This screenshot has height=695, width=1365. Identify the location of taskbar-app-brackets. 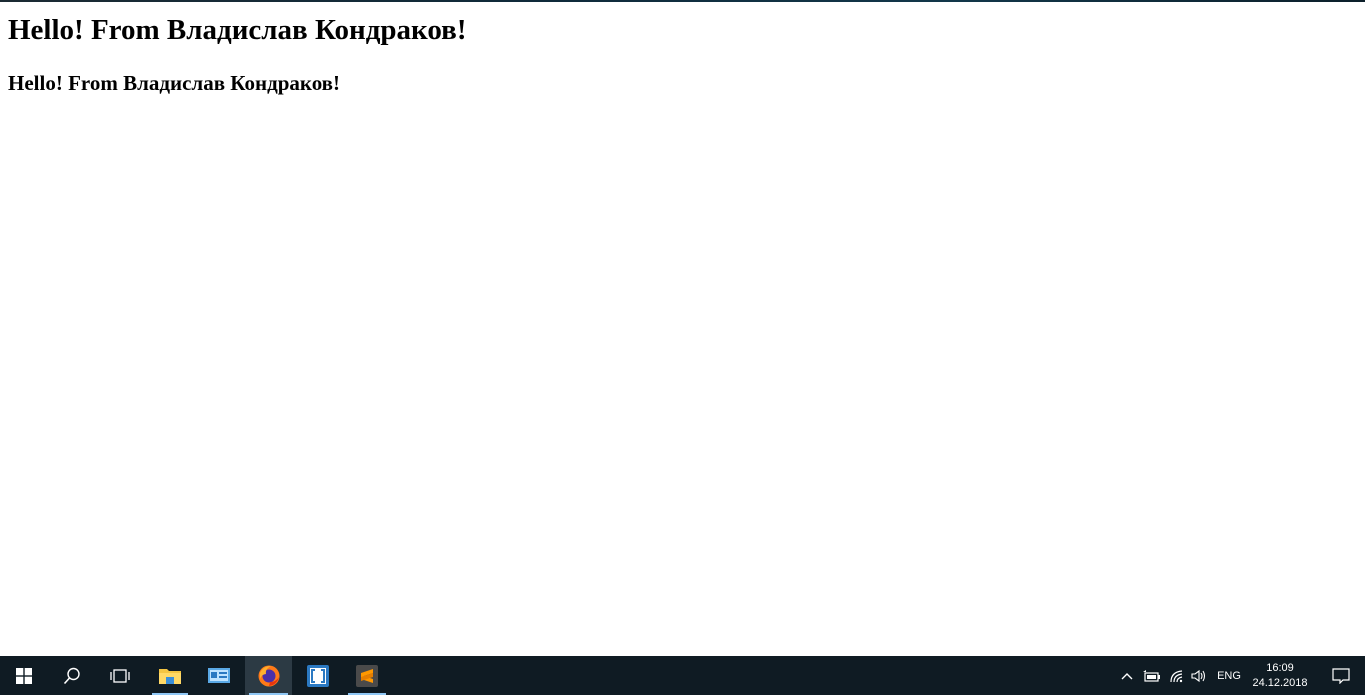
(318, 675).